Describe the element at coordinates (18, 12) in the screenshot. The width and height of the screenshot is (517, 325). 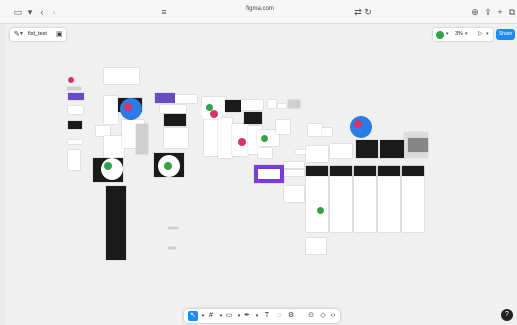
I see `sidebar-icon: ▭` at that location.